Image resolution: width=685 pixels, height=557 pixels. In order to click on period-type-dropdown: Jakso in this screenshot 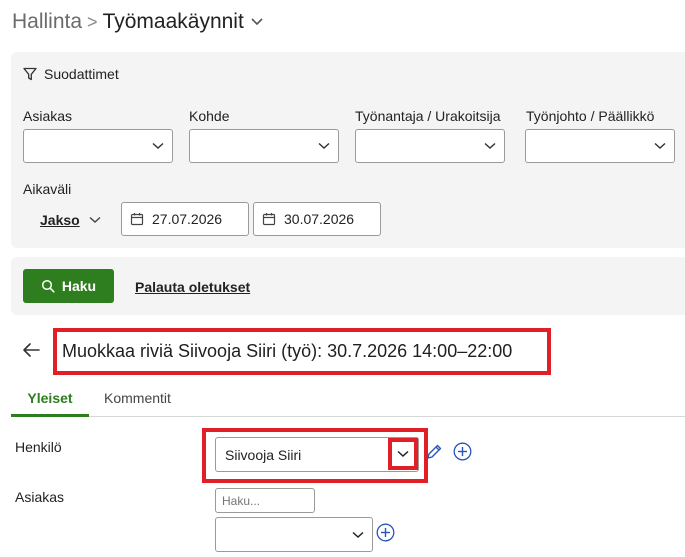, I will do `click(70, 220)`.